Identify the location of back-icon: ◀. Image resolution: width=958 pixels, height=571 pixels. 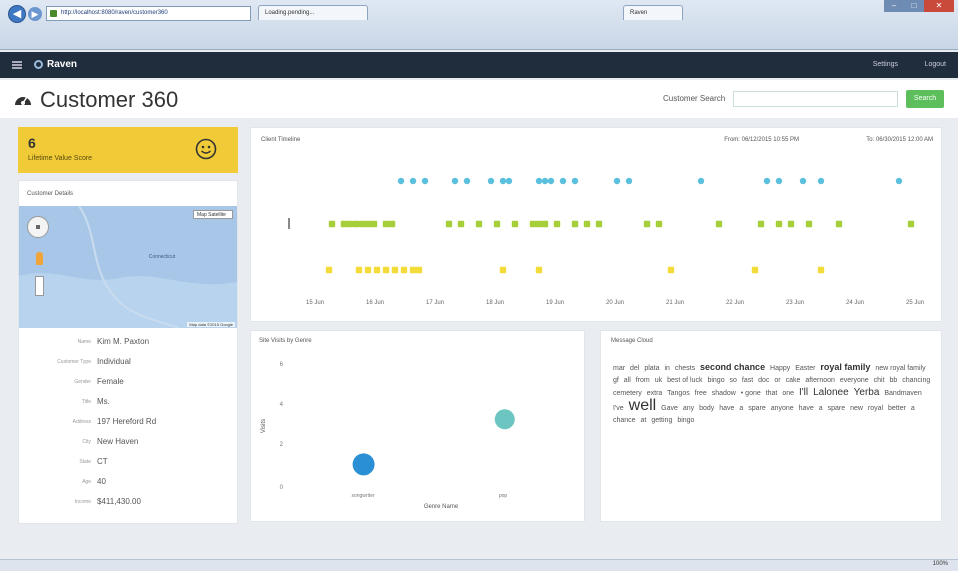
(17, 14).